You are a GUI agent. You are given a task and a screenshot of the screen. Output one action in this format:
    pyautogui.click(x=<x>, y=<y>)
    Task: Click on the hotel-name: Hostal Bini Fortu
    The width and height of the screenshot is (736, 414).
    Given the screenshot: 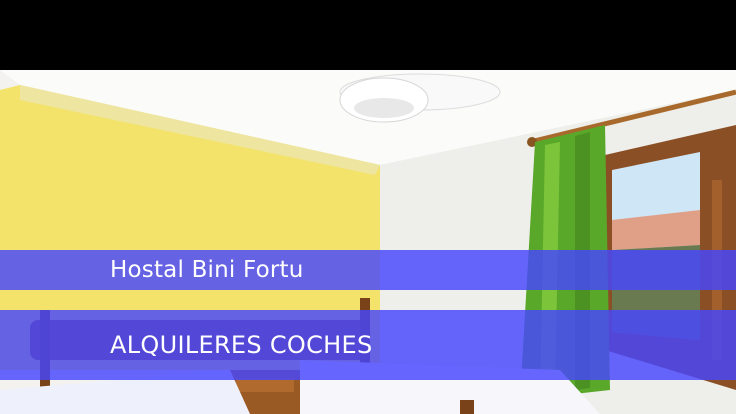 What is the action you would take?
    pyautogui.click(x=207, y=270)
    